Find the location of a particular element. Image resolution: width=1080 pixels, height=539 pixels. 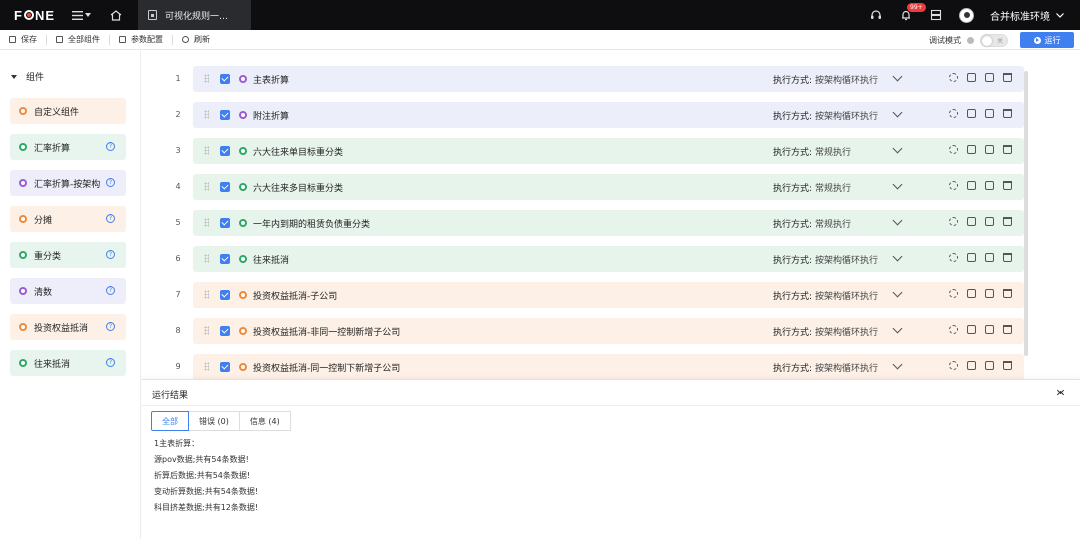

fone-logo: F NE is located at coordinates (40, 15).